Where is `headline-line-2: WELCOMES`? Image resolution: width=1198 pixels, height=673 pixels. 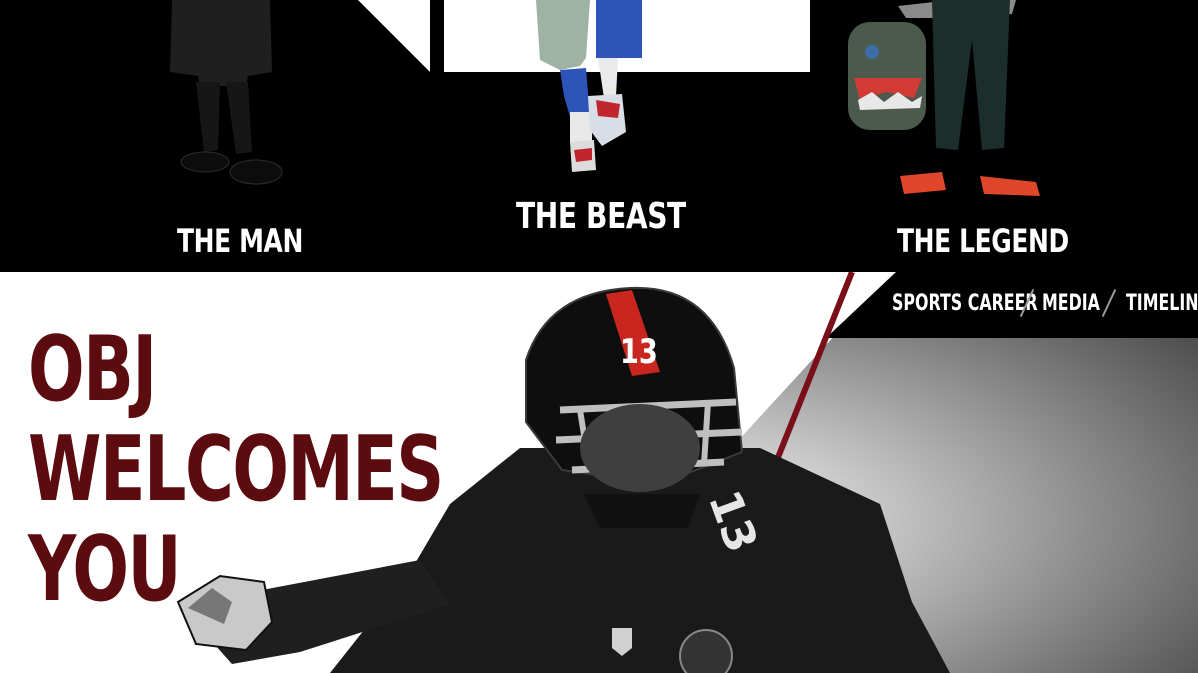
headline-line-2: WELCOMES is located at coordinates (236, 469).